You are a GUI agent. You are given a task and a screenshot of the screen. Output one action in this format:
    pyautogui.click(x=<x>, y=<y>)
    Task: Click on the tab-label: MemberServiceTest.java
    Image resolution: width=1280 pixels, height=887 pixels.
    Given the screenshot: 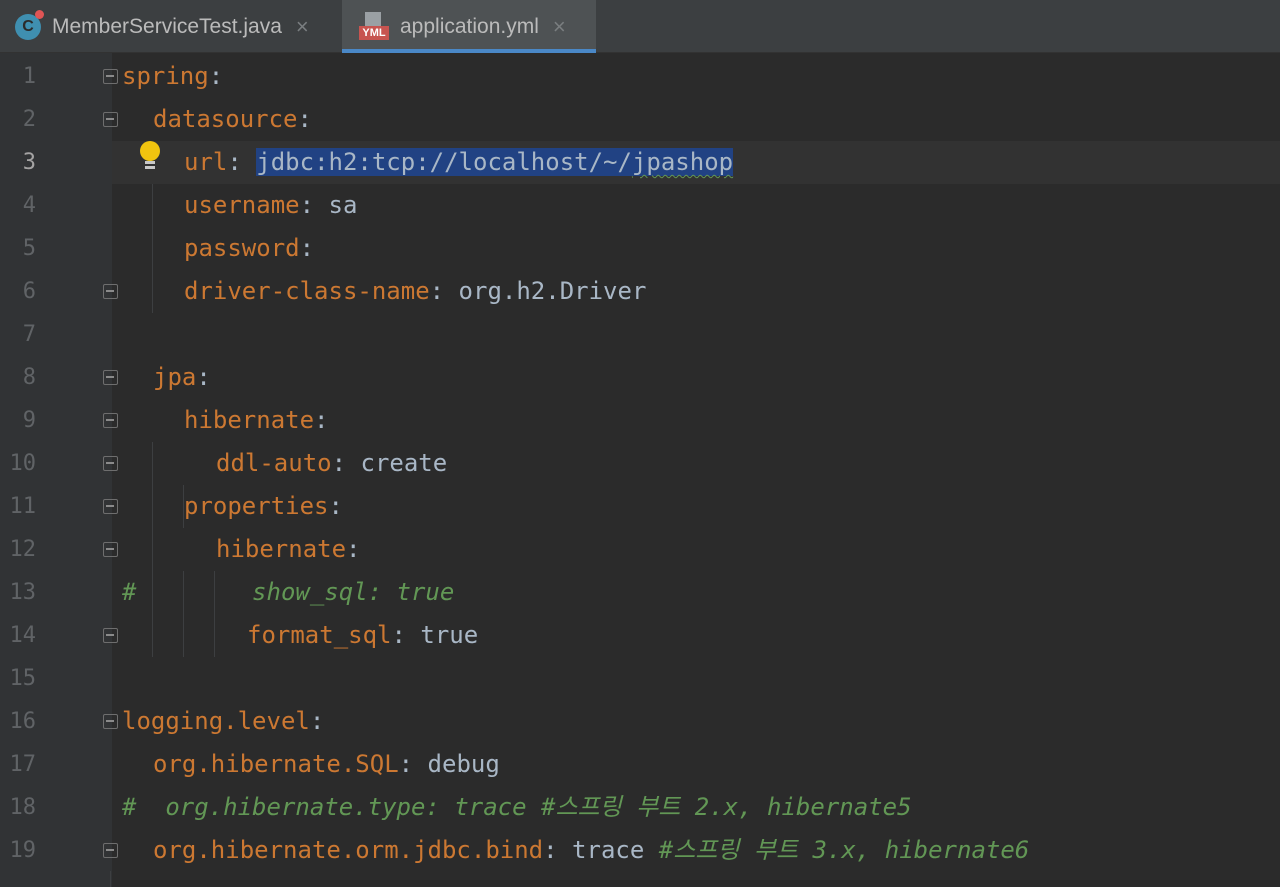 What is the action you would take?
    pyautogui.click(x=167, y=26)
    